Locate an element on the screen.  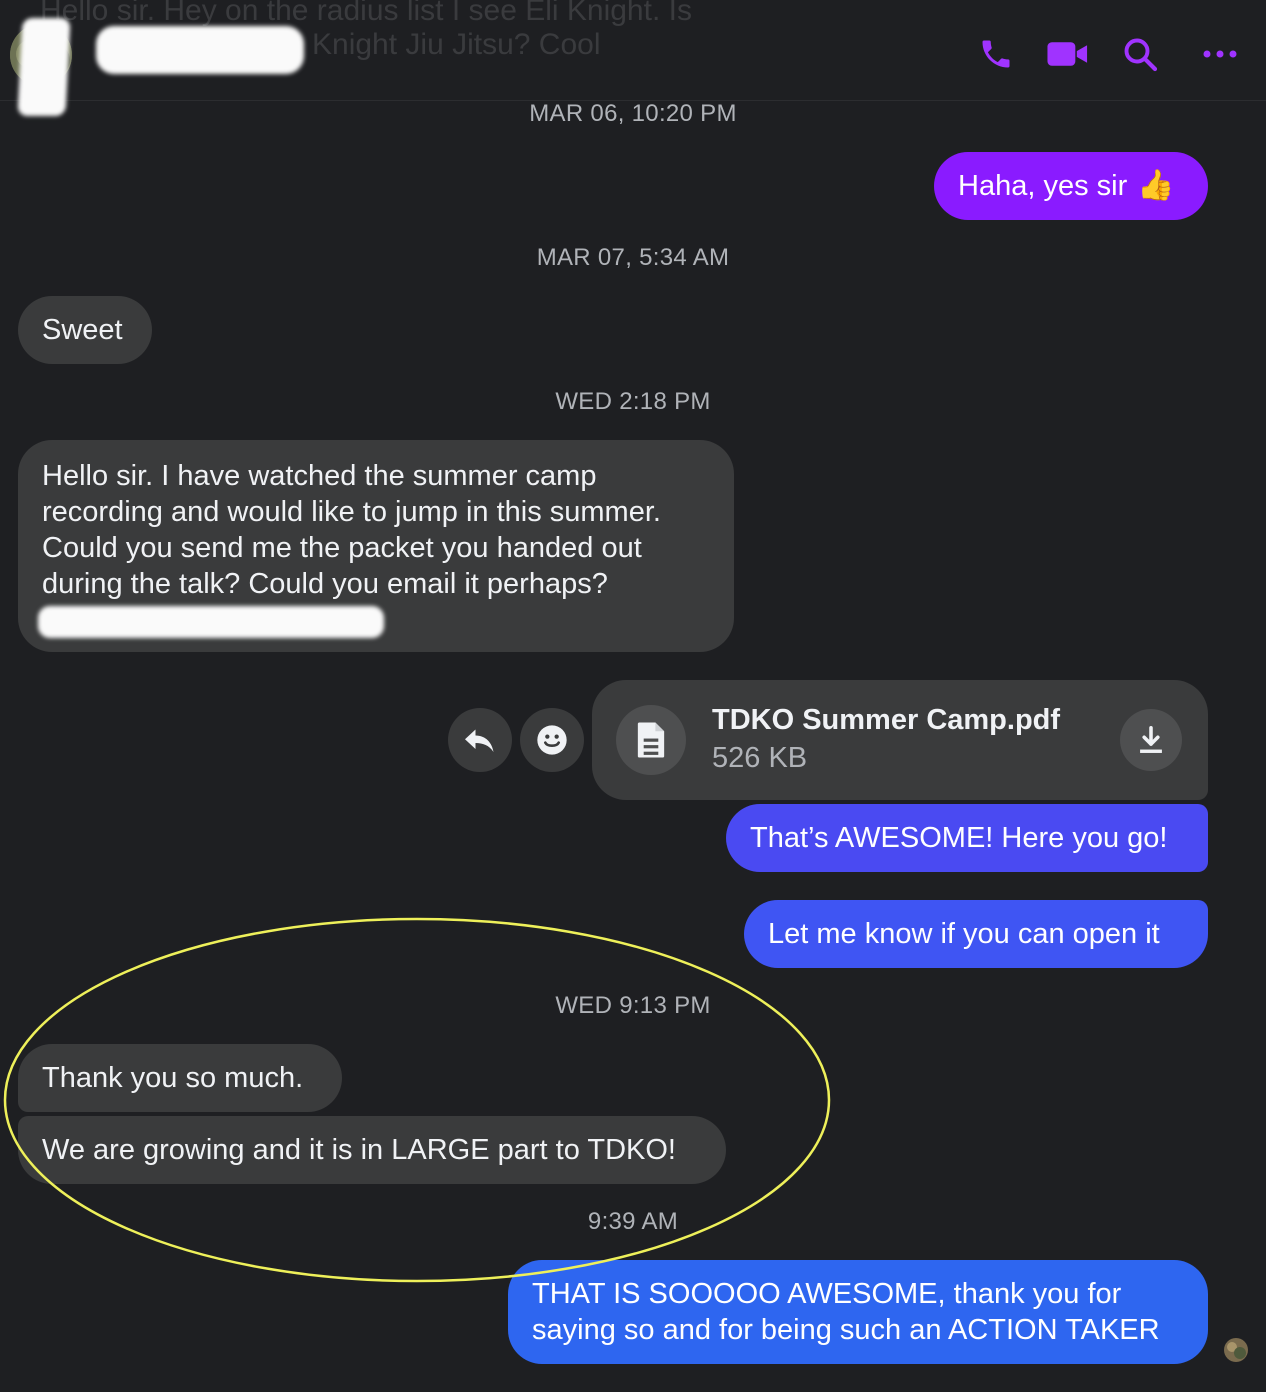
message-text: Sweet is located at coordinates (82, 330).